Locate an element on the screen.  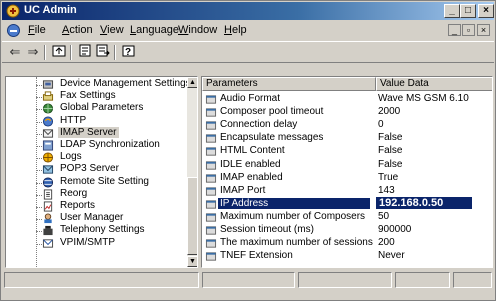
list-row-the-maximum-number-of-sessions: The maximum number of sessions 200 is located at coordinates (347, 243).